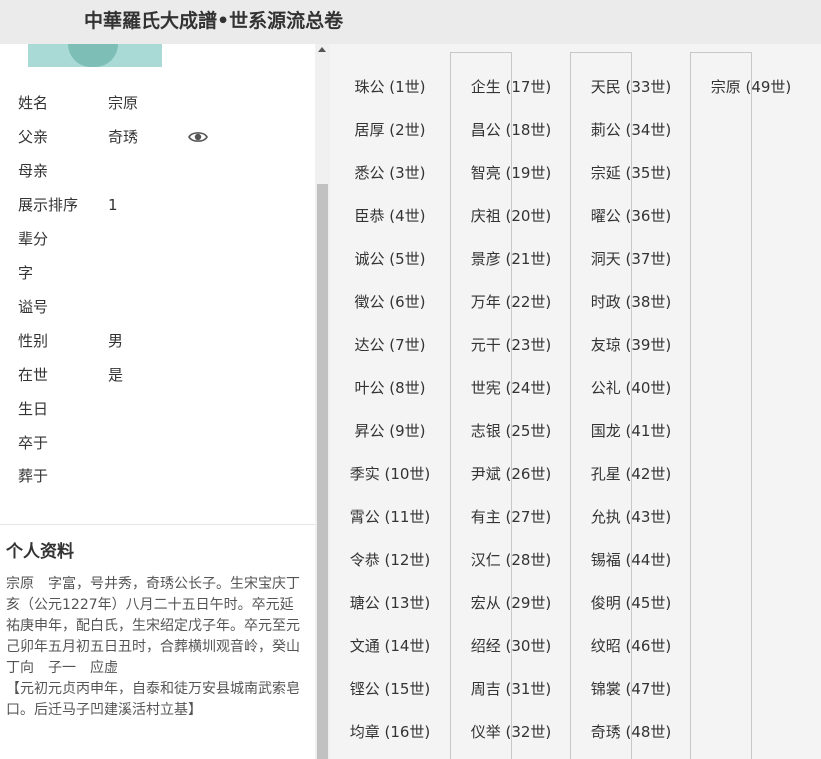 The image size is (821, 759). Describe the element at coordinates (631, 172) in the screenshot. I see `generation-item: 宗延 (35世)` at that location.